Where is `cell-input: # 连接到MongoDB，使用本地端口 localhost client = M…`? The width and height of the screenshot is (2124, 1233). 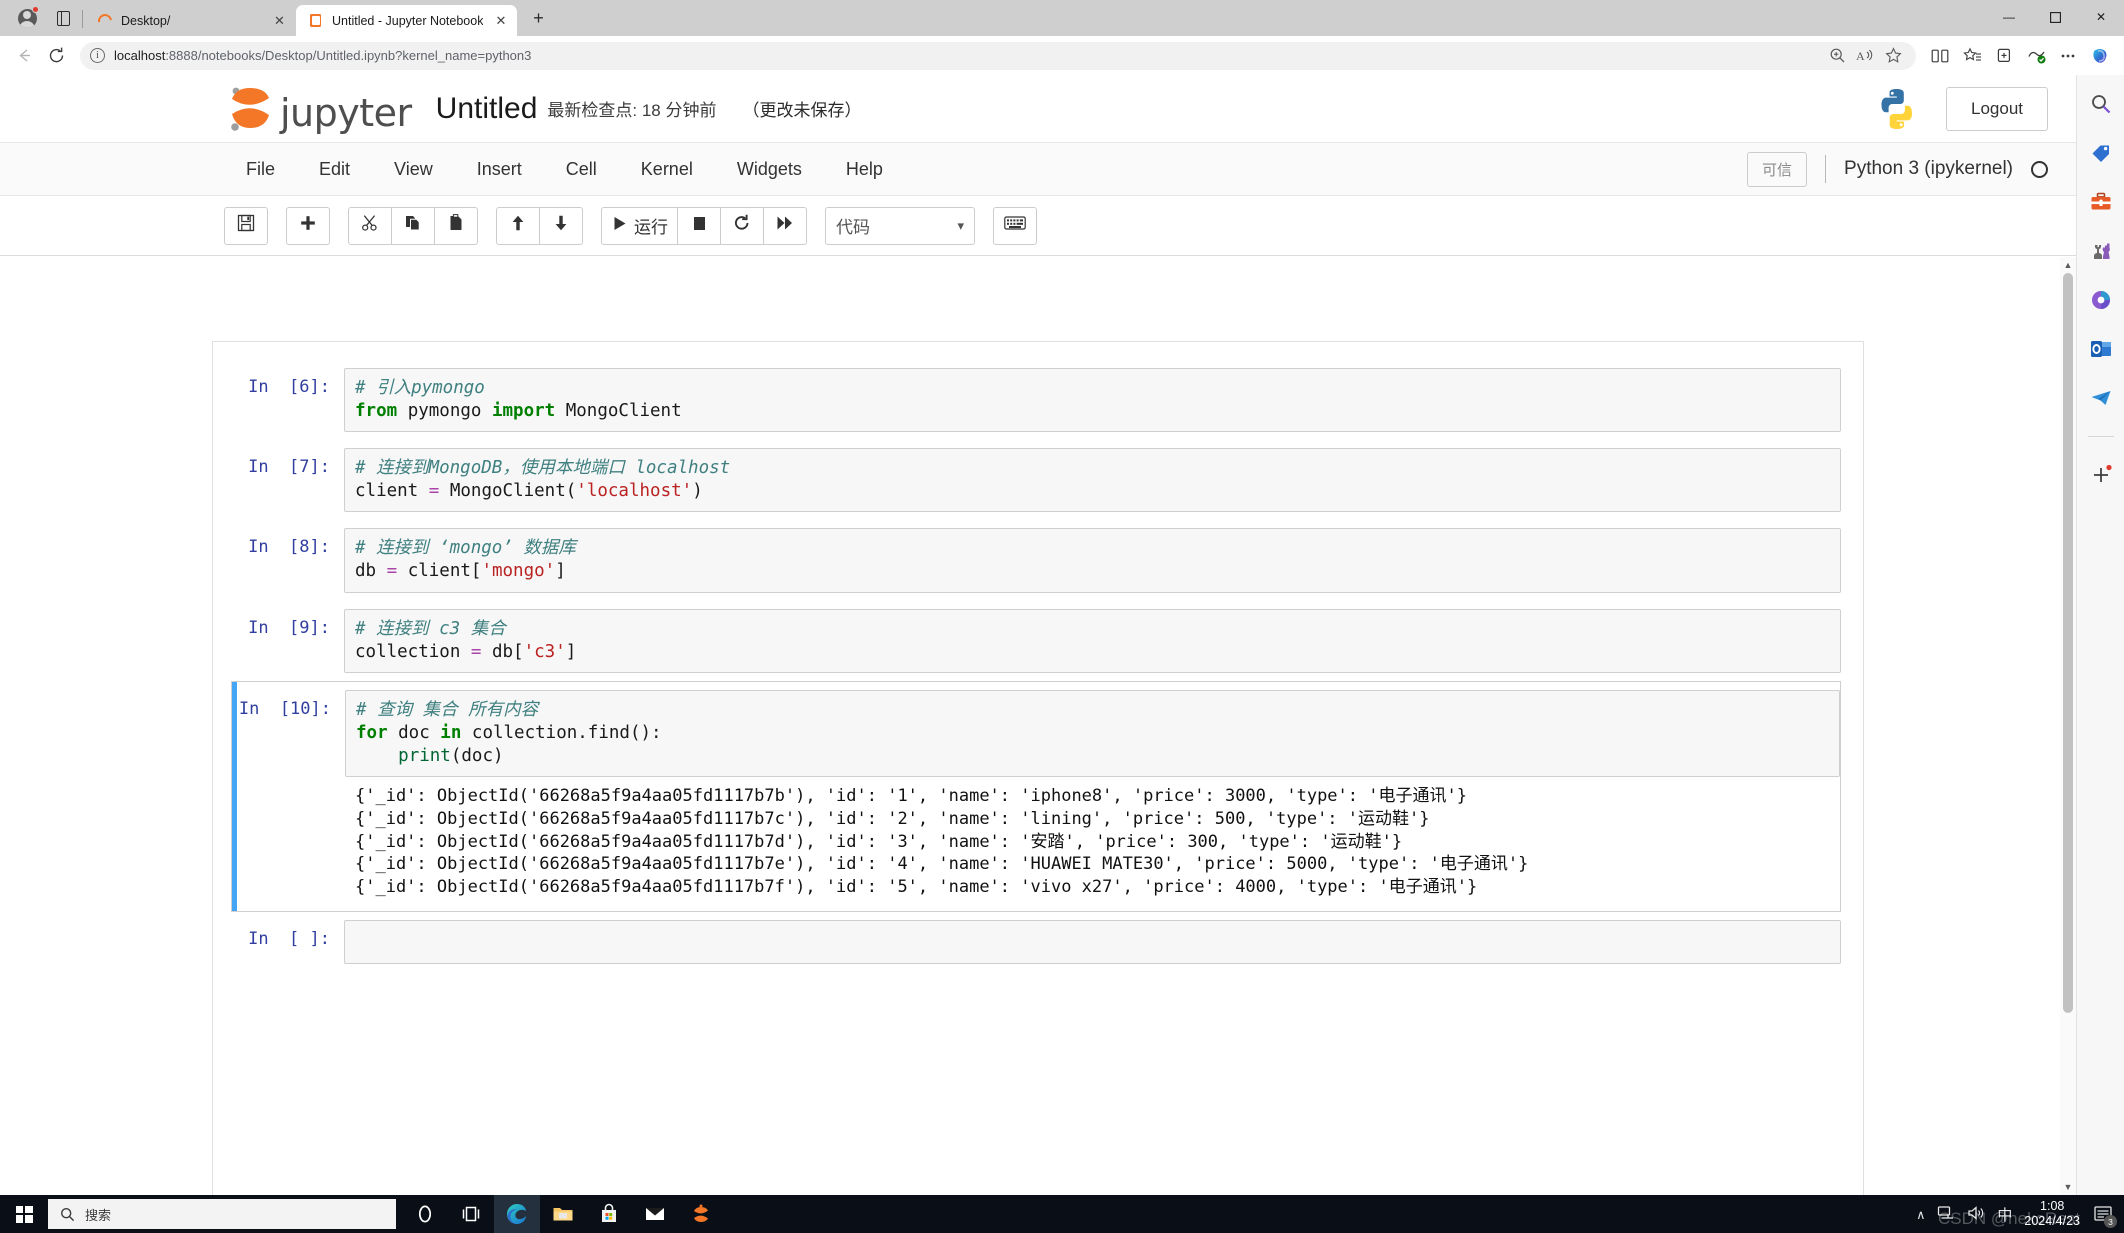 cell-input: # 连接到MongoDB，使用本地端口 localhost client = M… is located at coordinates (1092, 480).